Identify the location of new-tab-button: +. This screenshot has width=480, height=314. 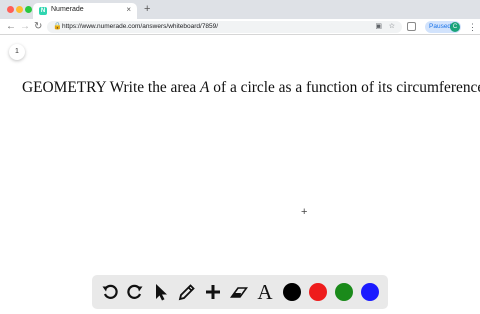
(147, 9).